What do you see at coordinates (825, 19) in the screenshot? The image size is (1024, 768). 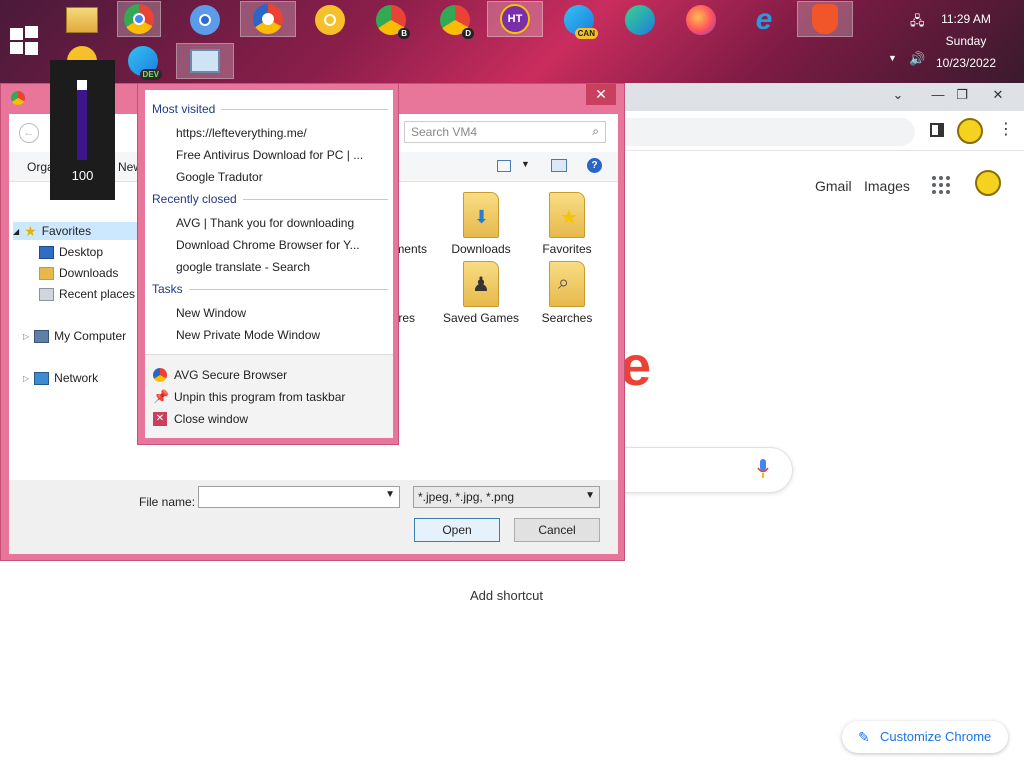 I see `brave-icon` at bounding box center [825, 19].